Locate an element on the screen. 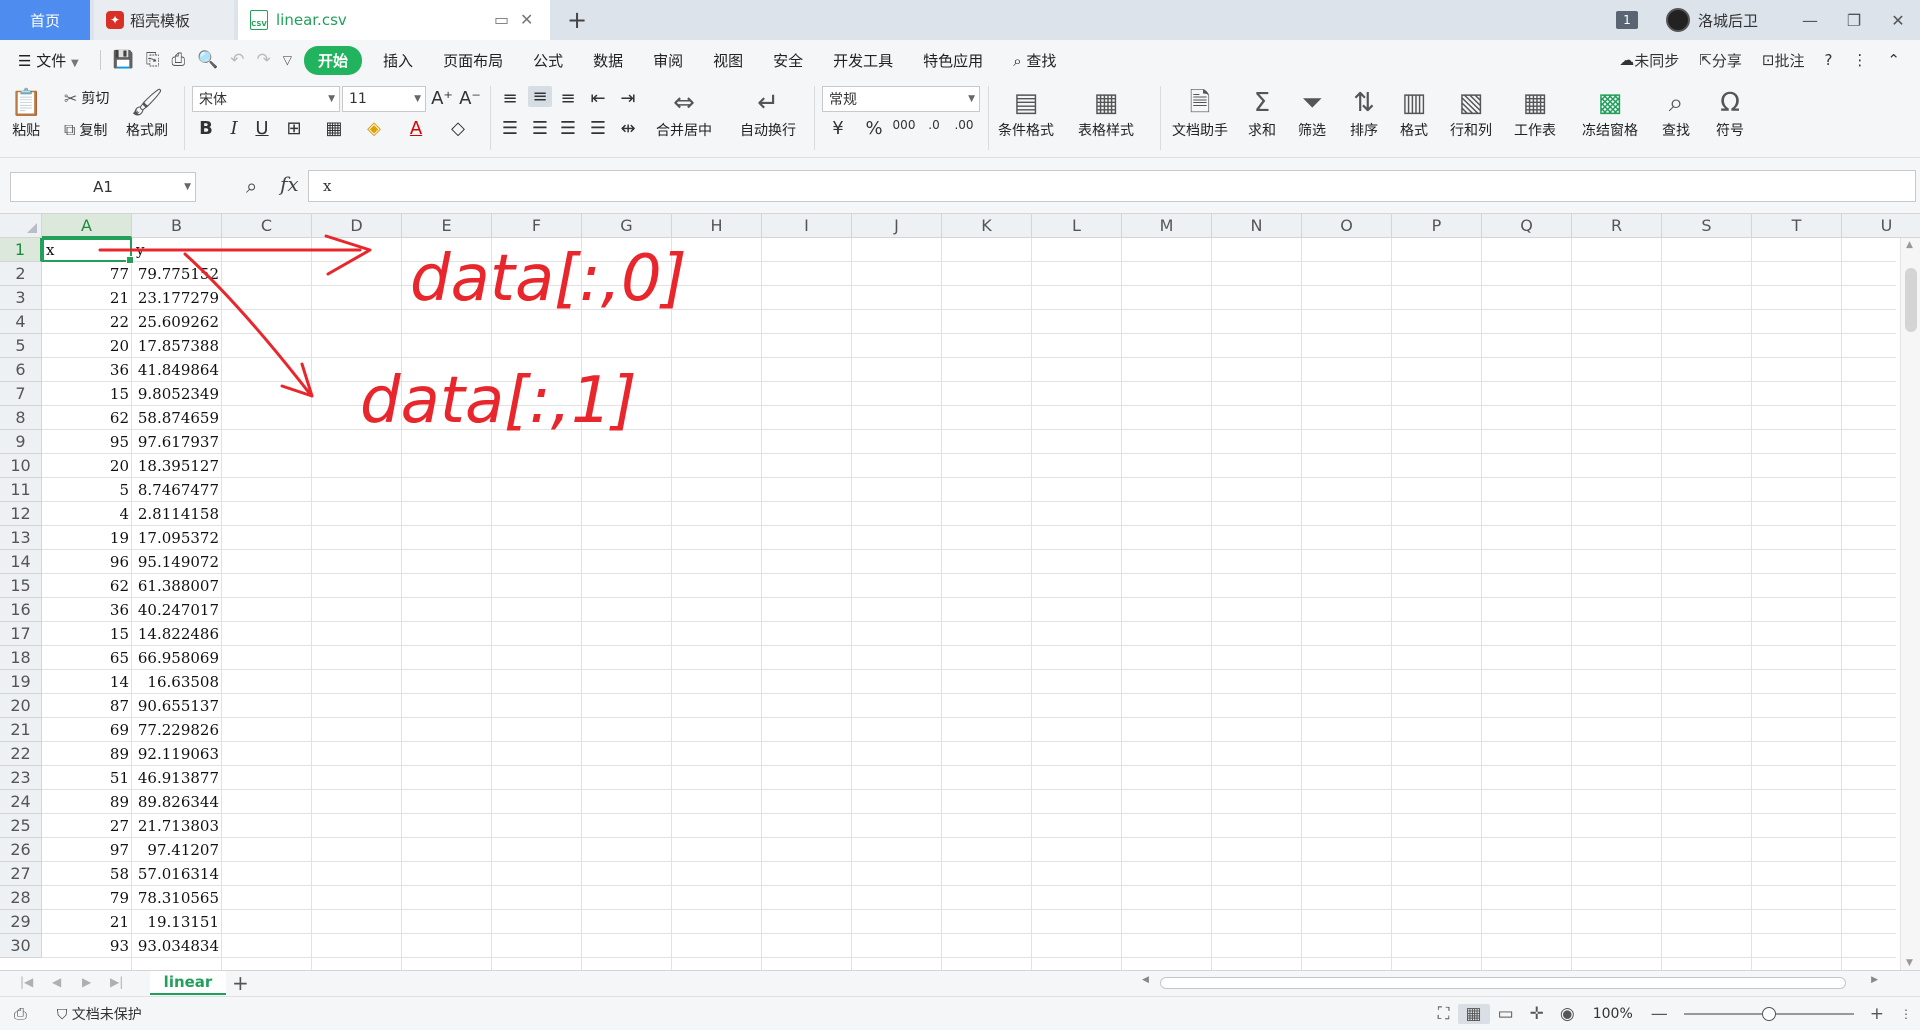  cell: 8.7467477 is located at coordinates (177, 490).